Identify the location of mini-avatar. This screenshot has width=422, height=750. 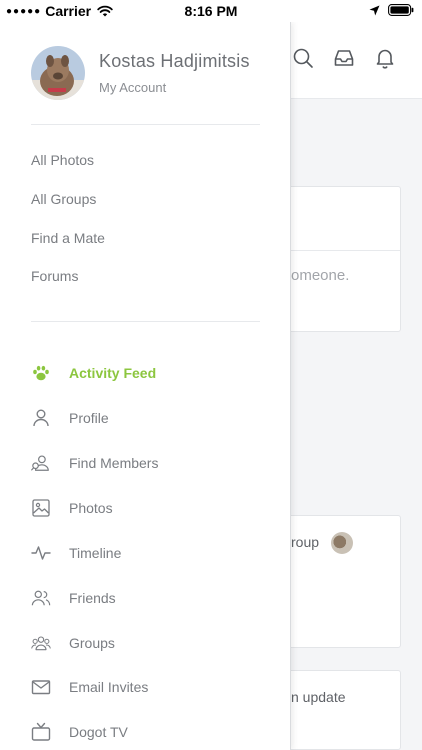
(342, 543).